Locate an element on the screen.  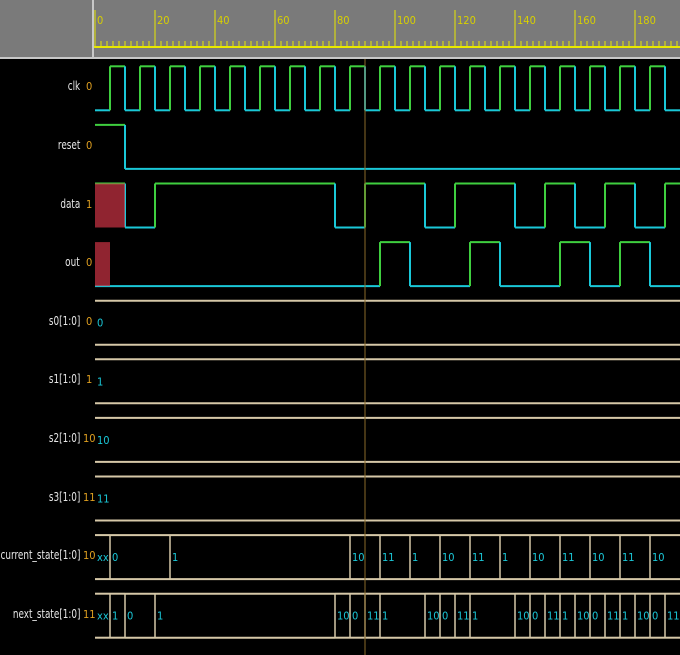
s3-bus-value-label: 11 is located at coordinates (103, 499).